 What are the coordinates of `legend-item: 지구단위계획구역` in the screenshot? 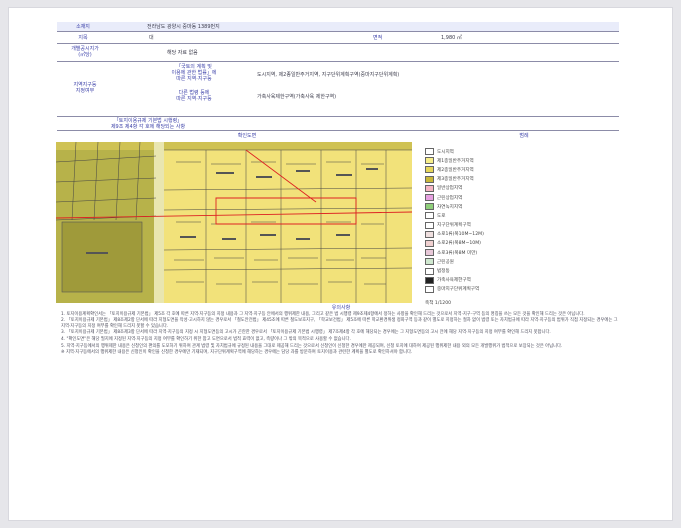 It's located at (490, 225).